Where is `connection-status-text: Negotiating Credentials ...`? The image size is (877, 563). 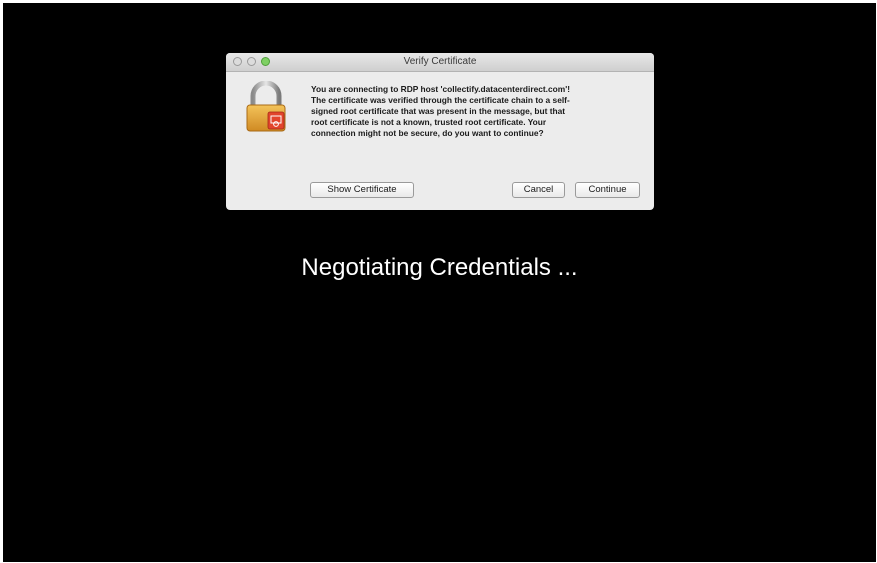
connection-status-text: Negotiating Credentials ... is located at coordinates (439, 267).